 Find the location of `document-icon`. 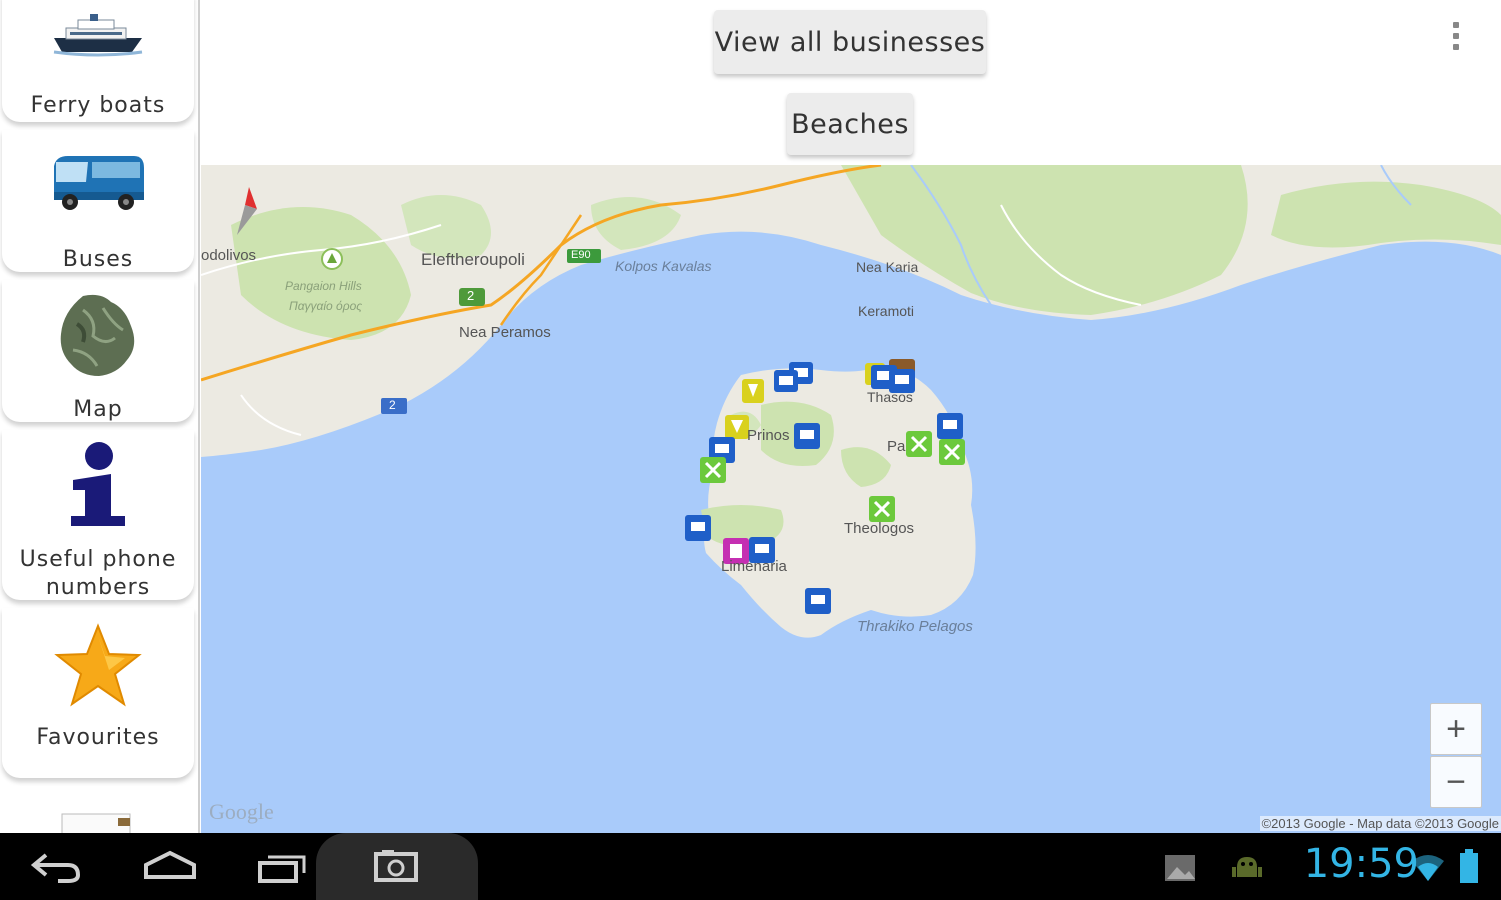

document-icon is located at coordinates (96, 823).